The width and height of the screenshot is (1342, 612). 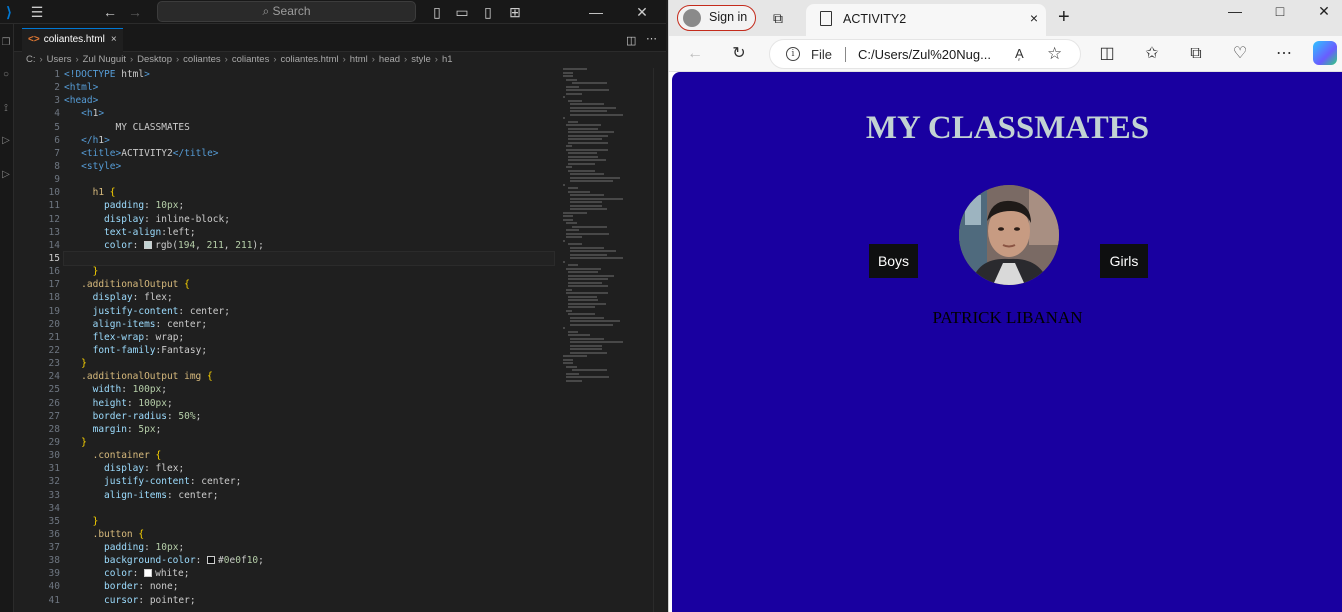 I want to click on breadcrumb-item: Desktop, so click(x=154, y=59).